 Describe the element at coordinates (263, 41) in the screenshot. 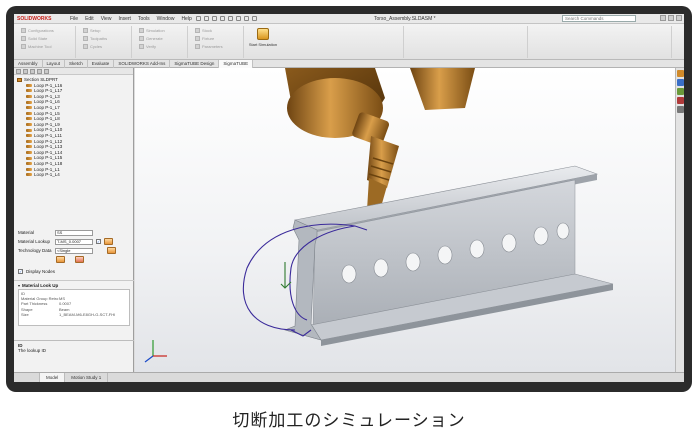

I see `start-simulation-button: Start Simulation` at that location.